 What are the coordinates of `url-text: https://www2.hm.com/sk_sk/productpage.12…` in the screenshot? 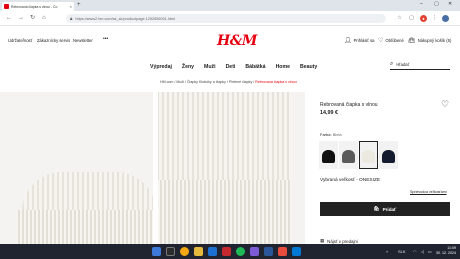 It's located at (125, 18).